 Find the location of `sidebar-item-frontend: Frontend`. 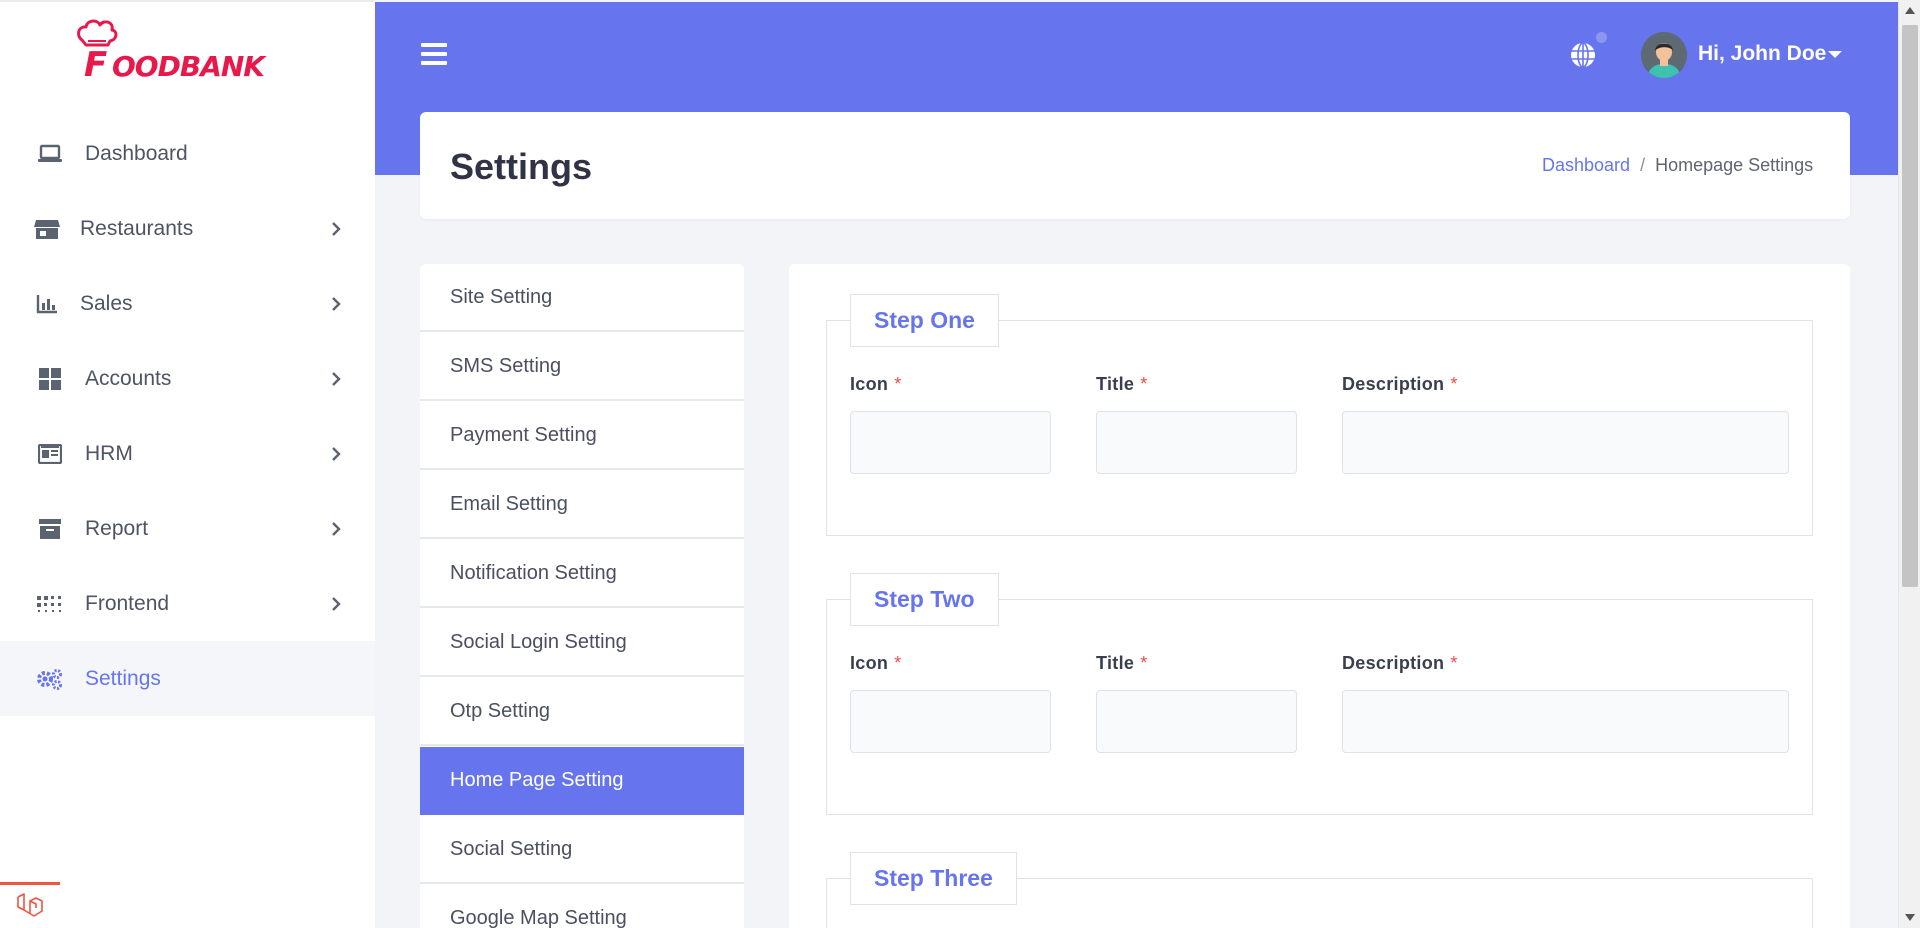

sidebar-item-frontend: Frontend is located at coordinates (187, 603).